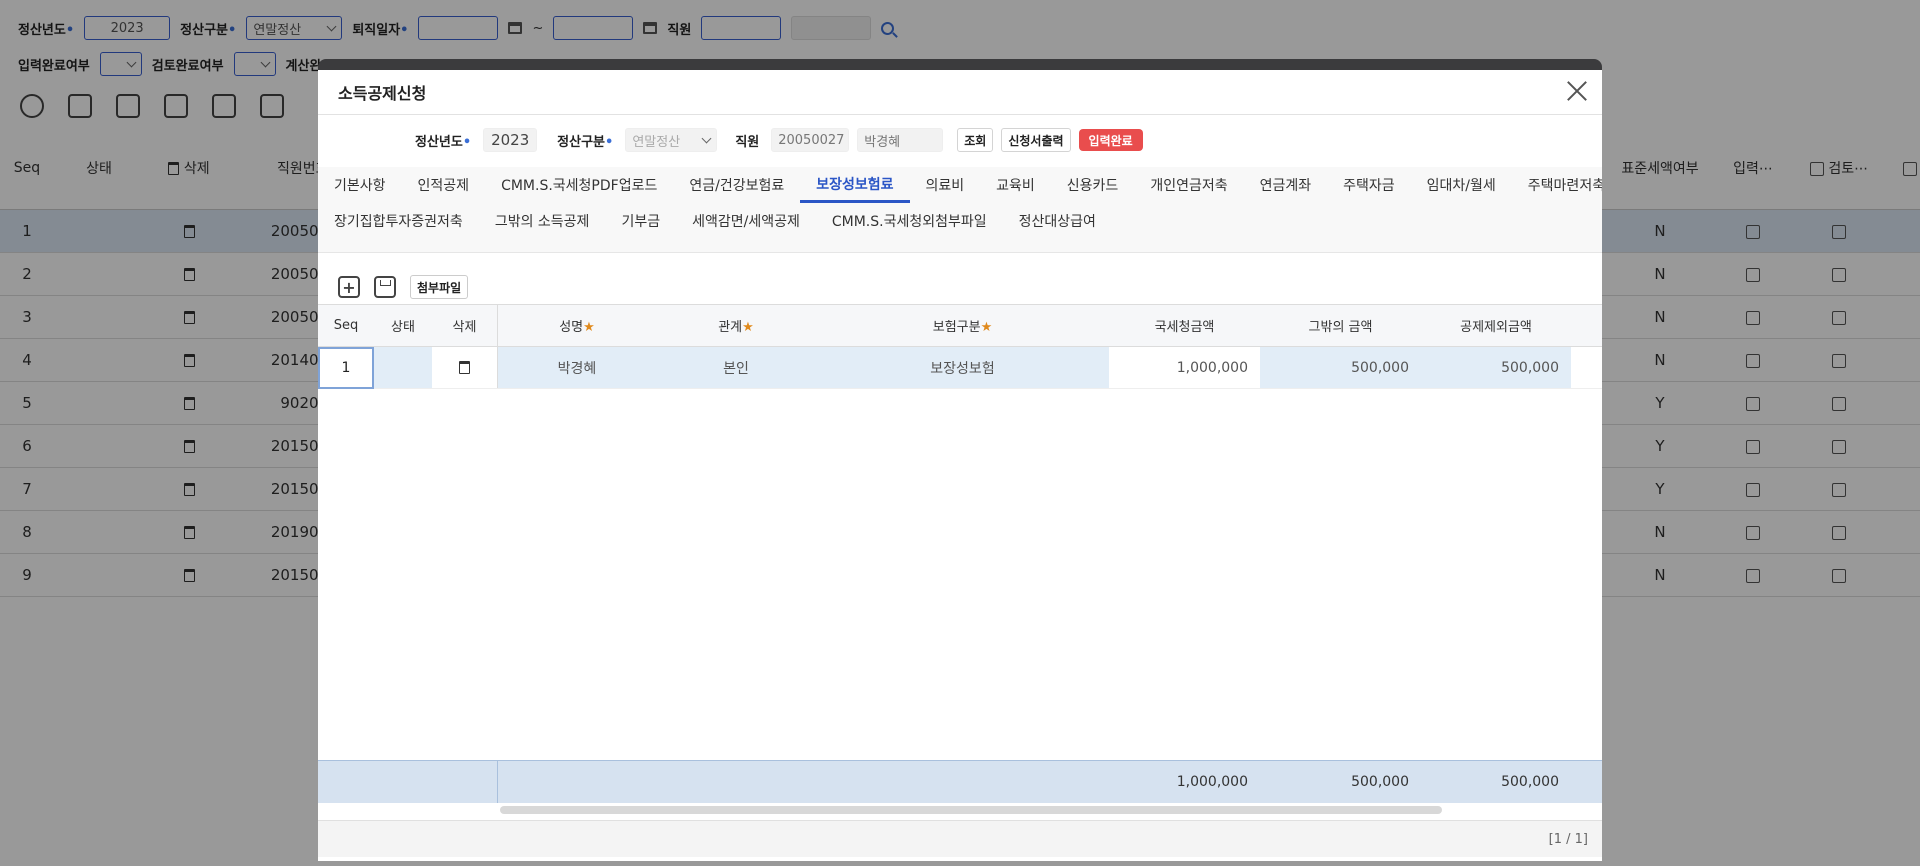  What do you see at coordinates (1380, 782) in the screenshot?
I see `total-other-amount: 500,000` at bounding box center [1380, 782].